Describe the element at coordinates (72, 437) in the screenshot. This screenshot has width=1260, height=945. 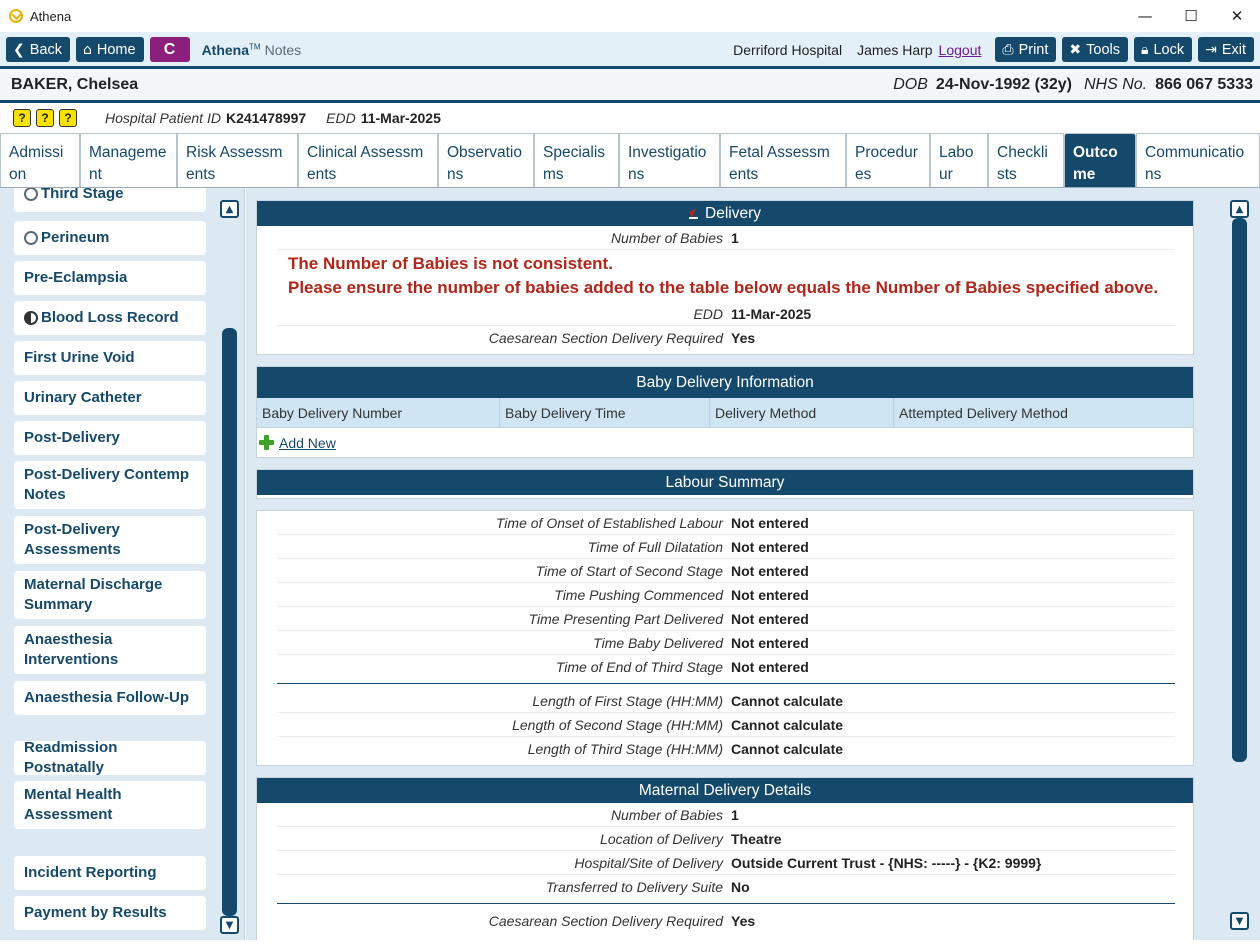
I see `sidebar-item-label: Post-Delivery` at that location.